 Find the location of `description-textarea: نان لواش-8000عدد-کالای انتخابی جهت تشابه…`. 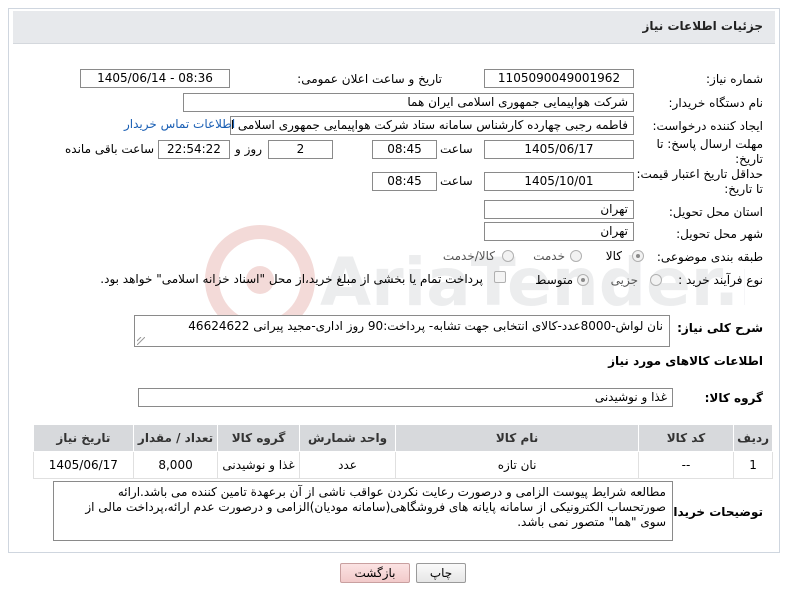

description-textarea: نان لواش-8000عدد-کالای انتخابی جهت تشابه… is located at coordinates (402, 331).